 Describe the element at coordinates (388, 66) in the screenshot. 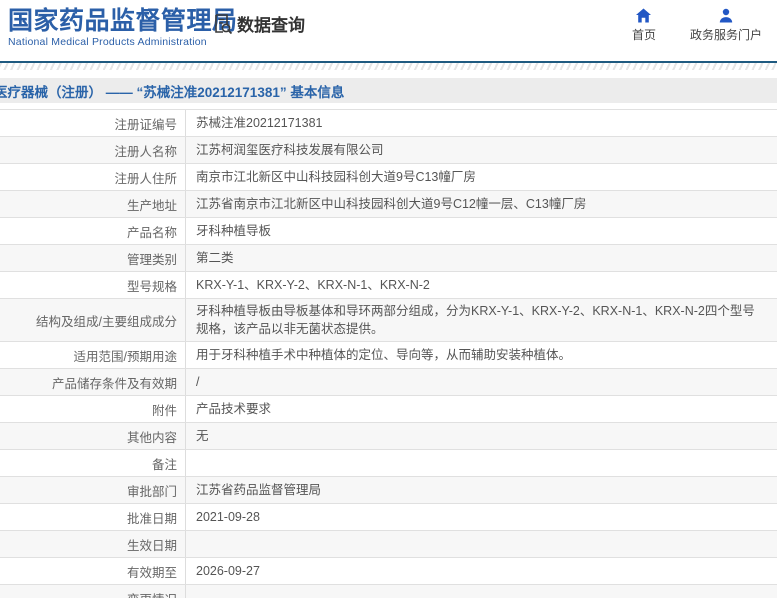

I see `hatch-pattern-strip` at that location.